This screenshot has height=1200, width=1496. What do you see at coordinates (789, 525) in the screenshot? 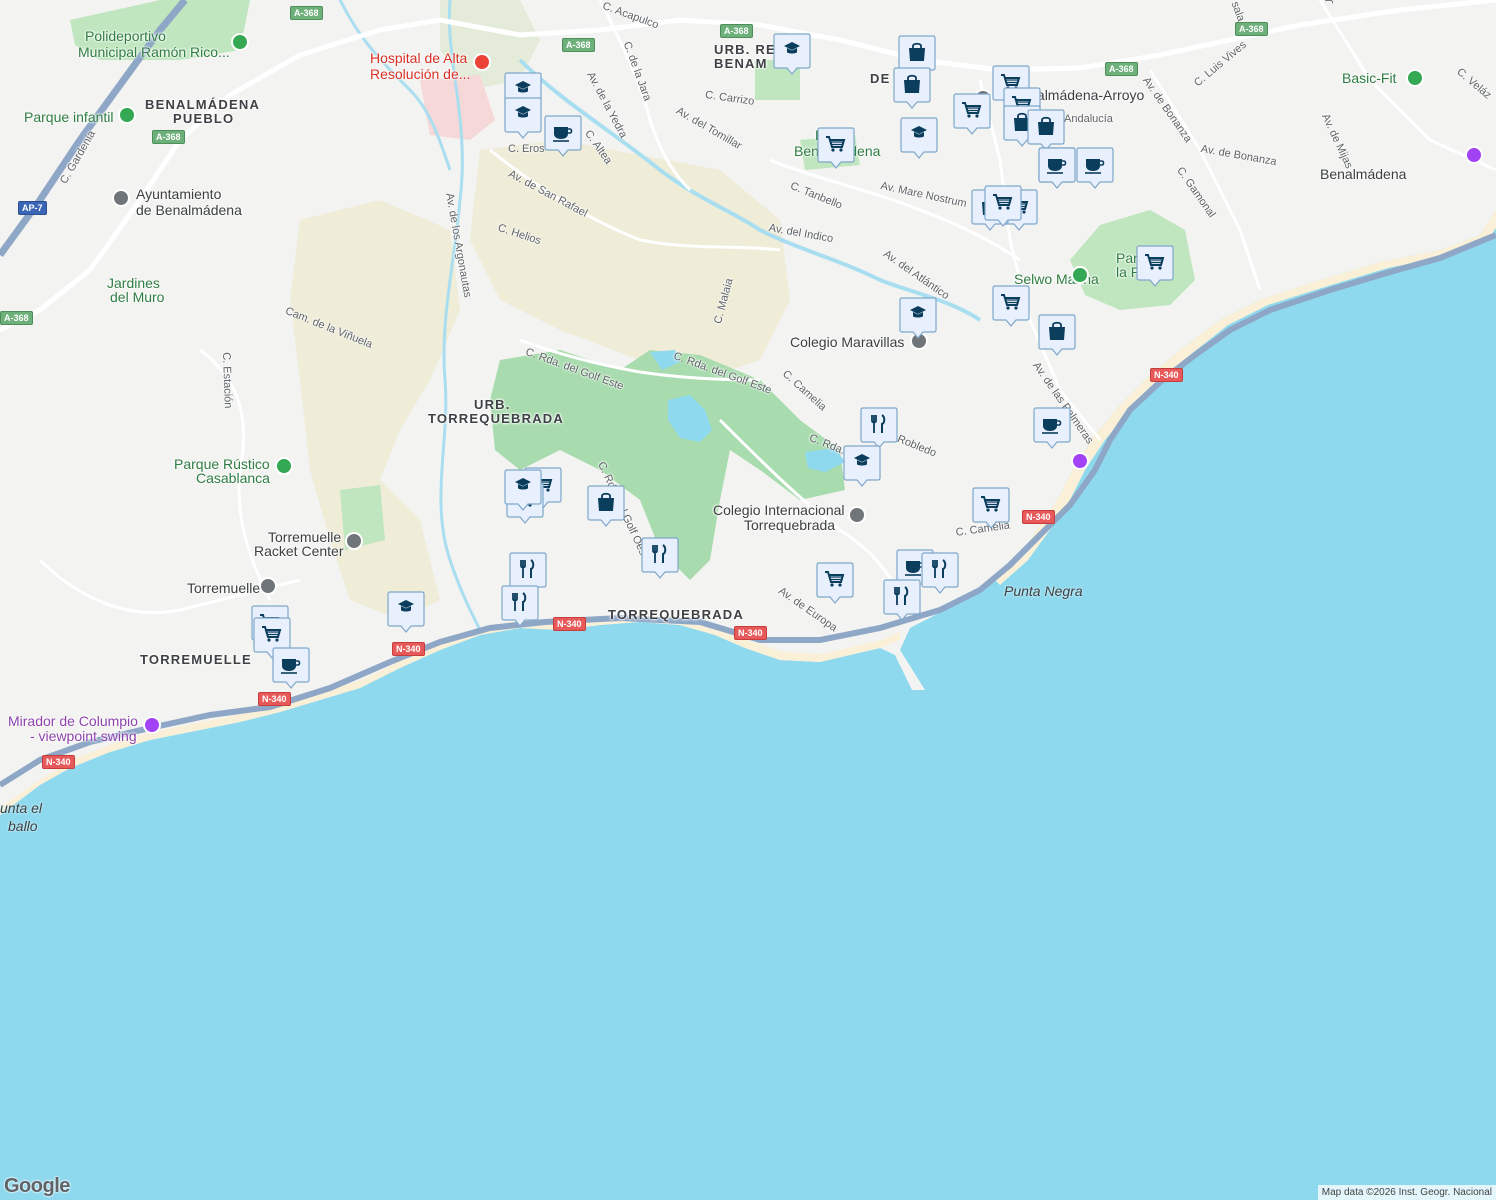
I see `label-colegio-int-2: Torrequebrada` at bounding box center [789, 525].